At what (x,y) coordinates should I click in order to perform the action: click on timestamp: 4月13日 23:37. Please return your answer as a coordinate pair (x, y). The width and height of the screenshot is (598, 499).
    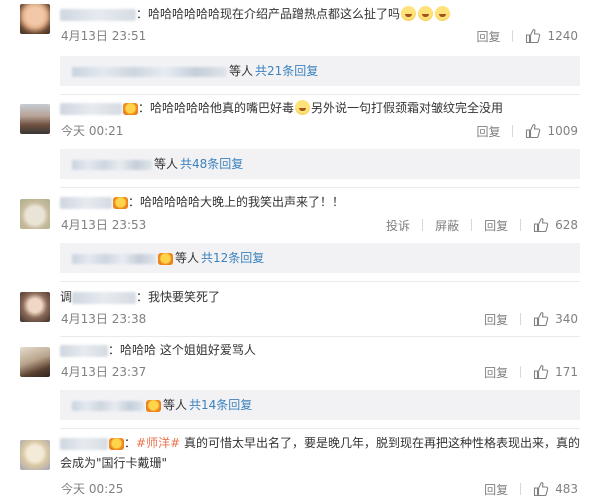
    Looking at the image, I should click on (104, 372).